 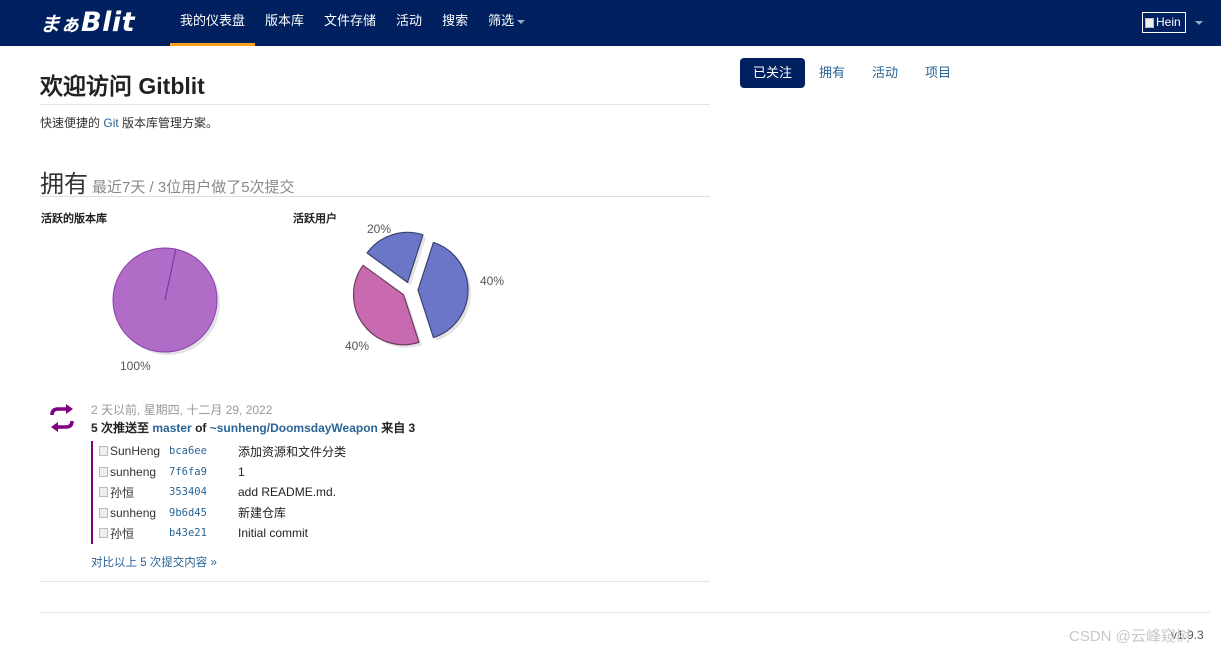 I want to click on gitblit-logo: まぁ Blit, so click(x=87, y=22).